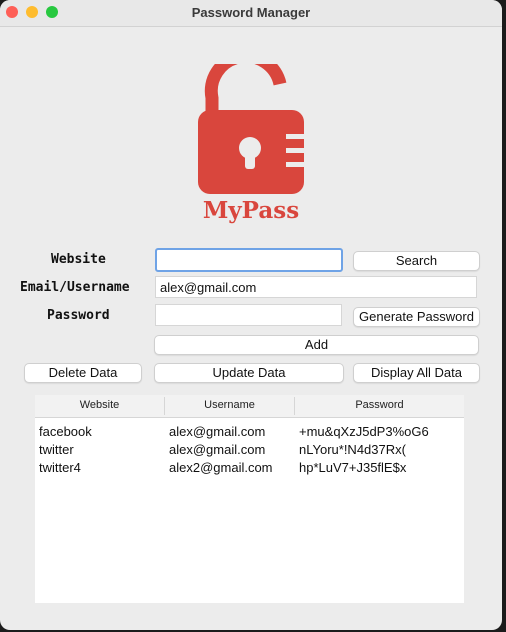  What do you see at coordinates (229, 405) in the screenshot?
I see `column-header-username: Username` at bounding box center [229, 405].